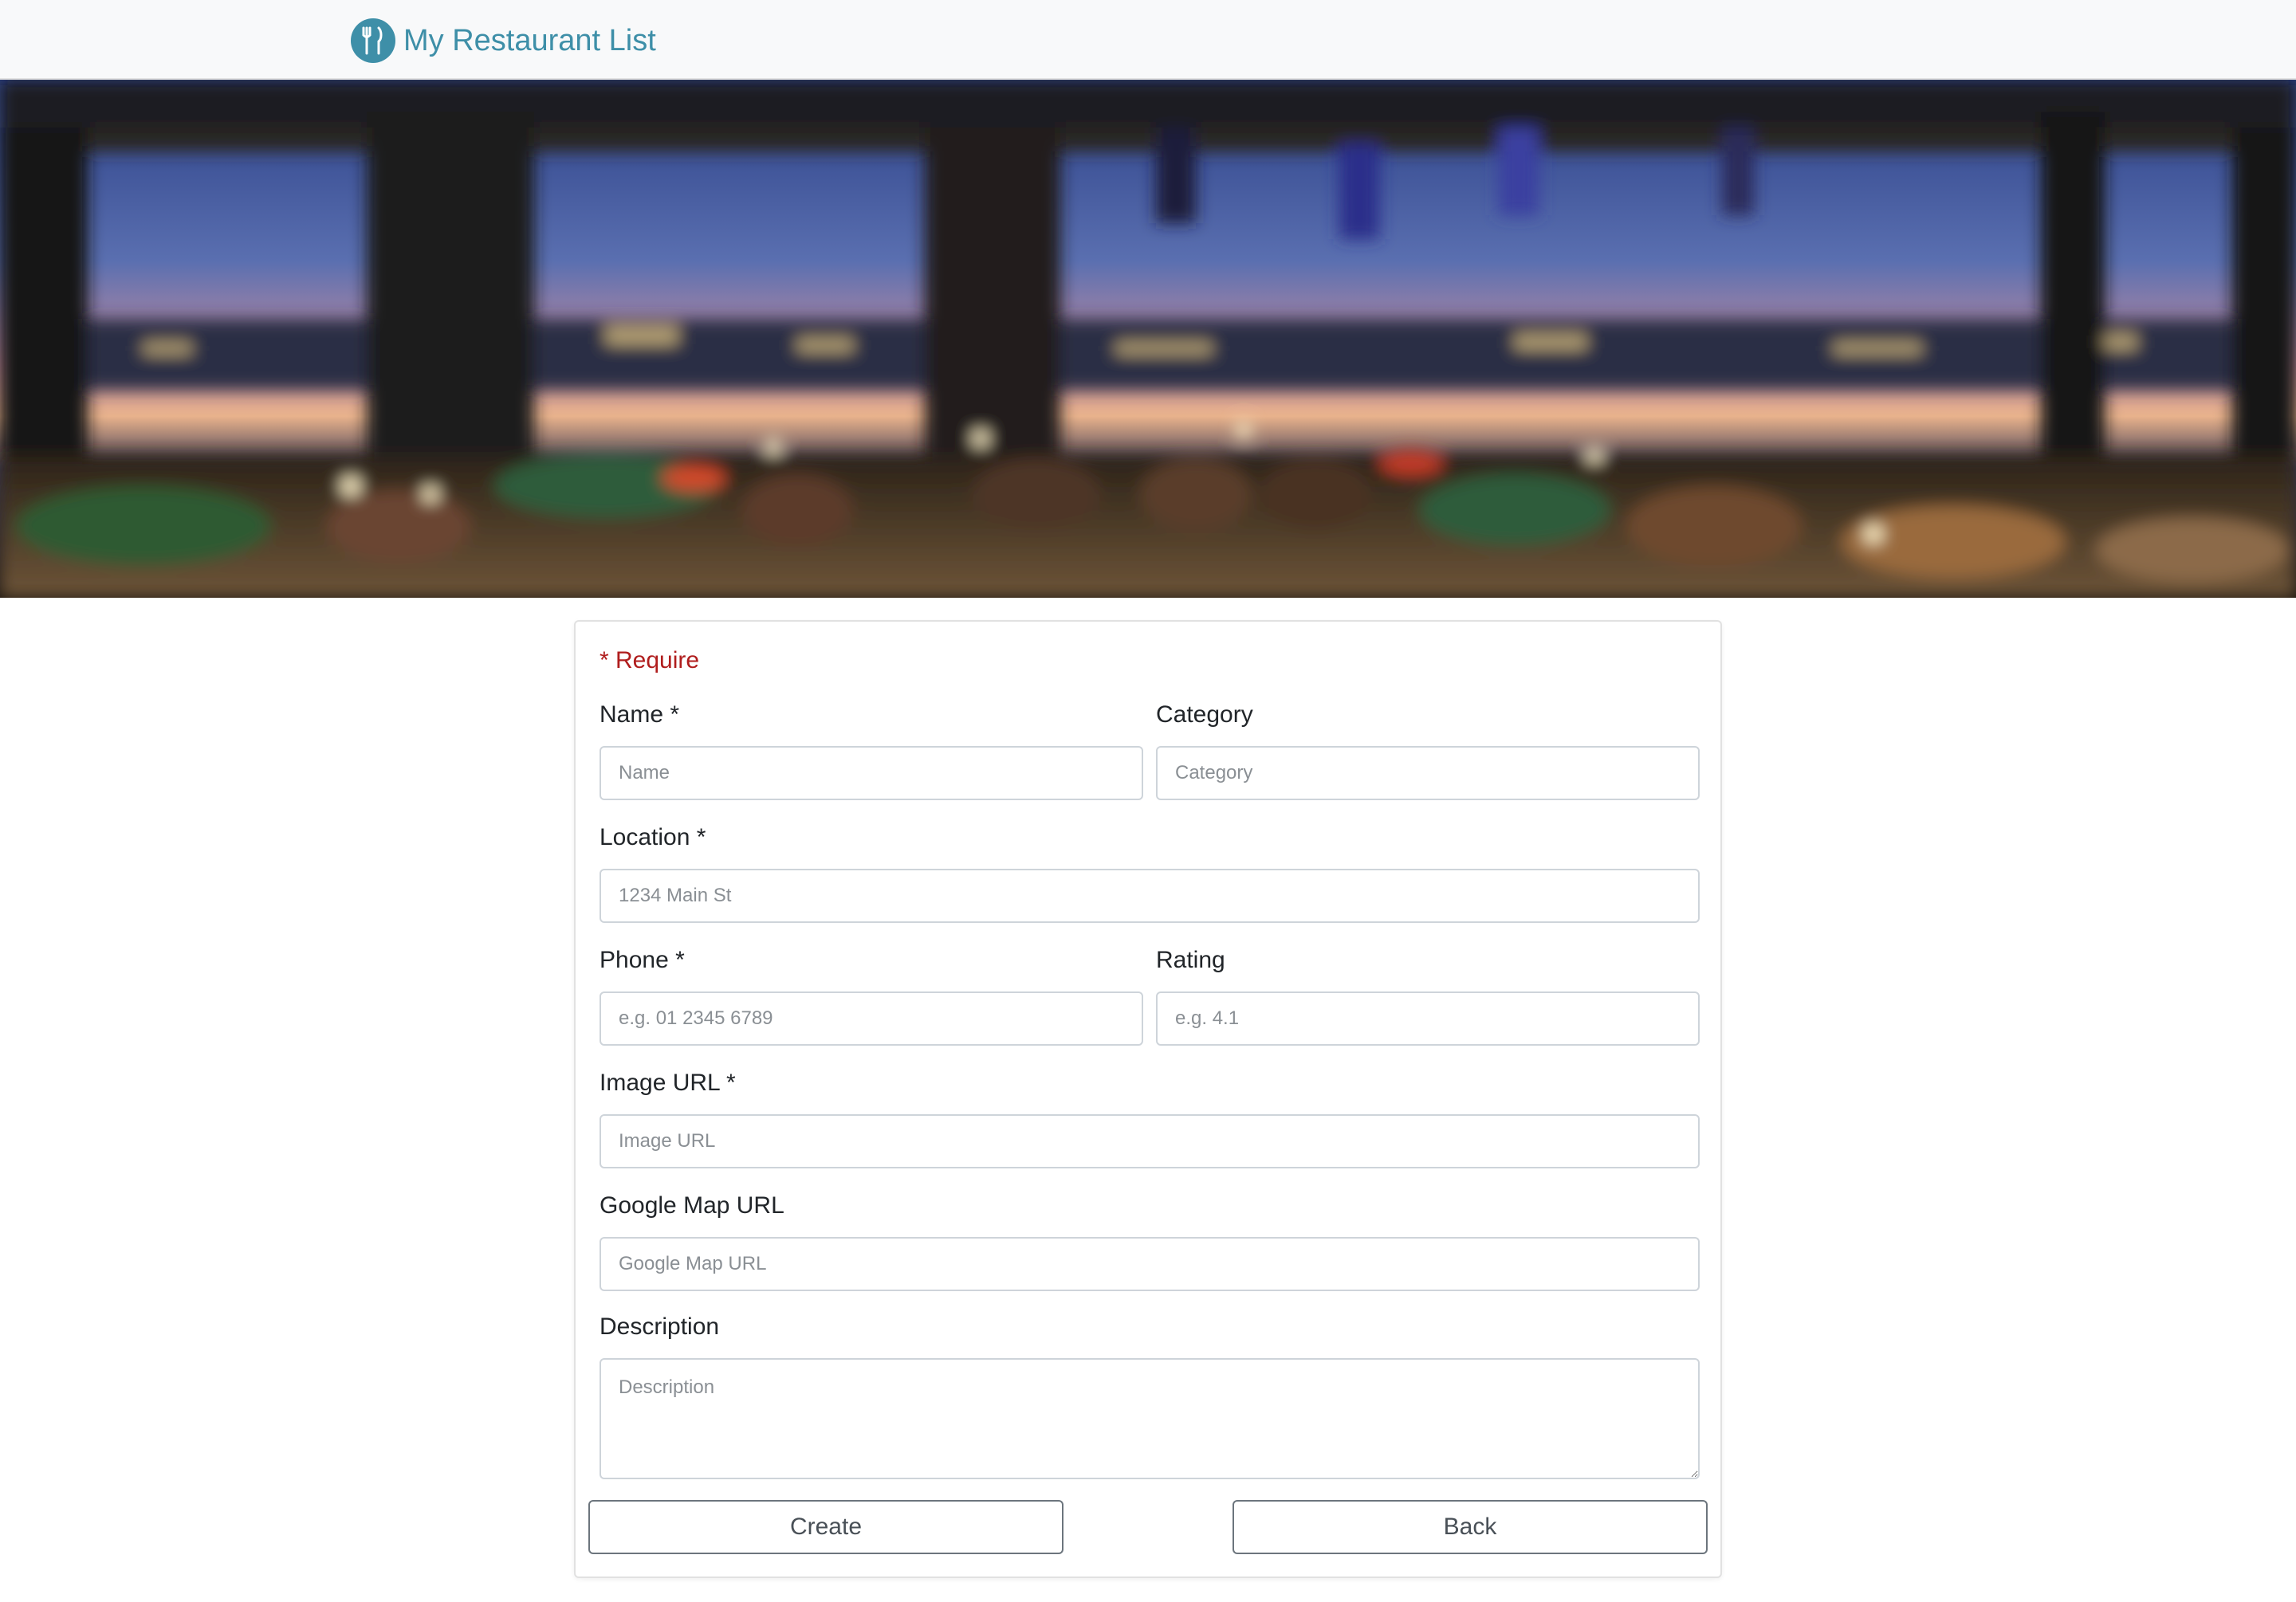 The width and height of the screenshot is (2296, 1602). What do you see at coordinates (640, 714) in the screenshot?
I see `name-label: Name *` at bounding box center [640, 714].